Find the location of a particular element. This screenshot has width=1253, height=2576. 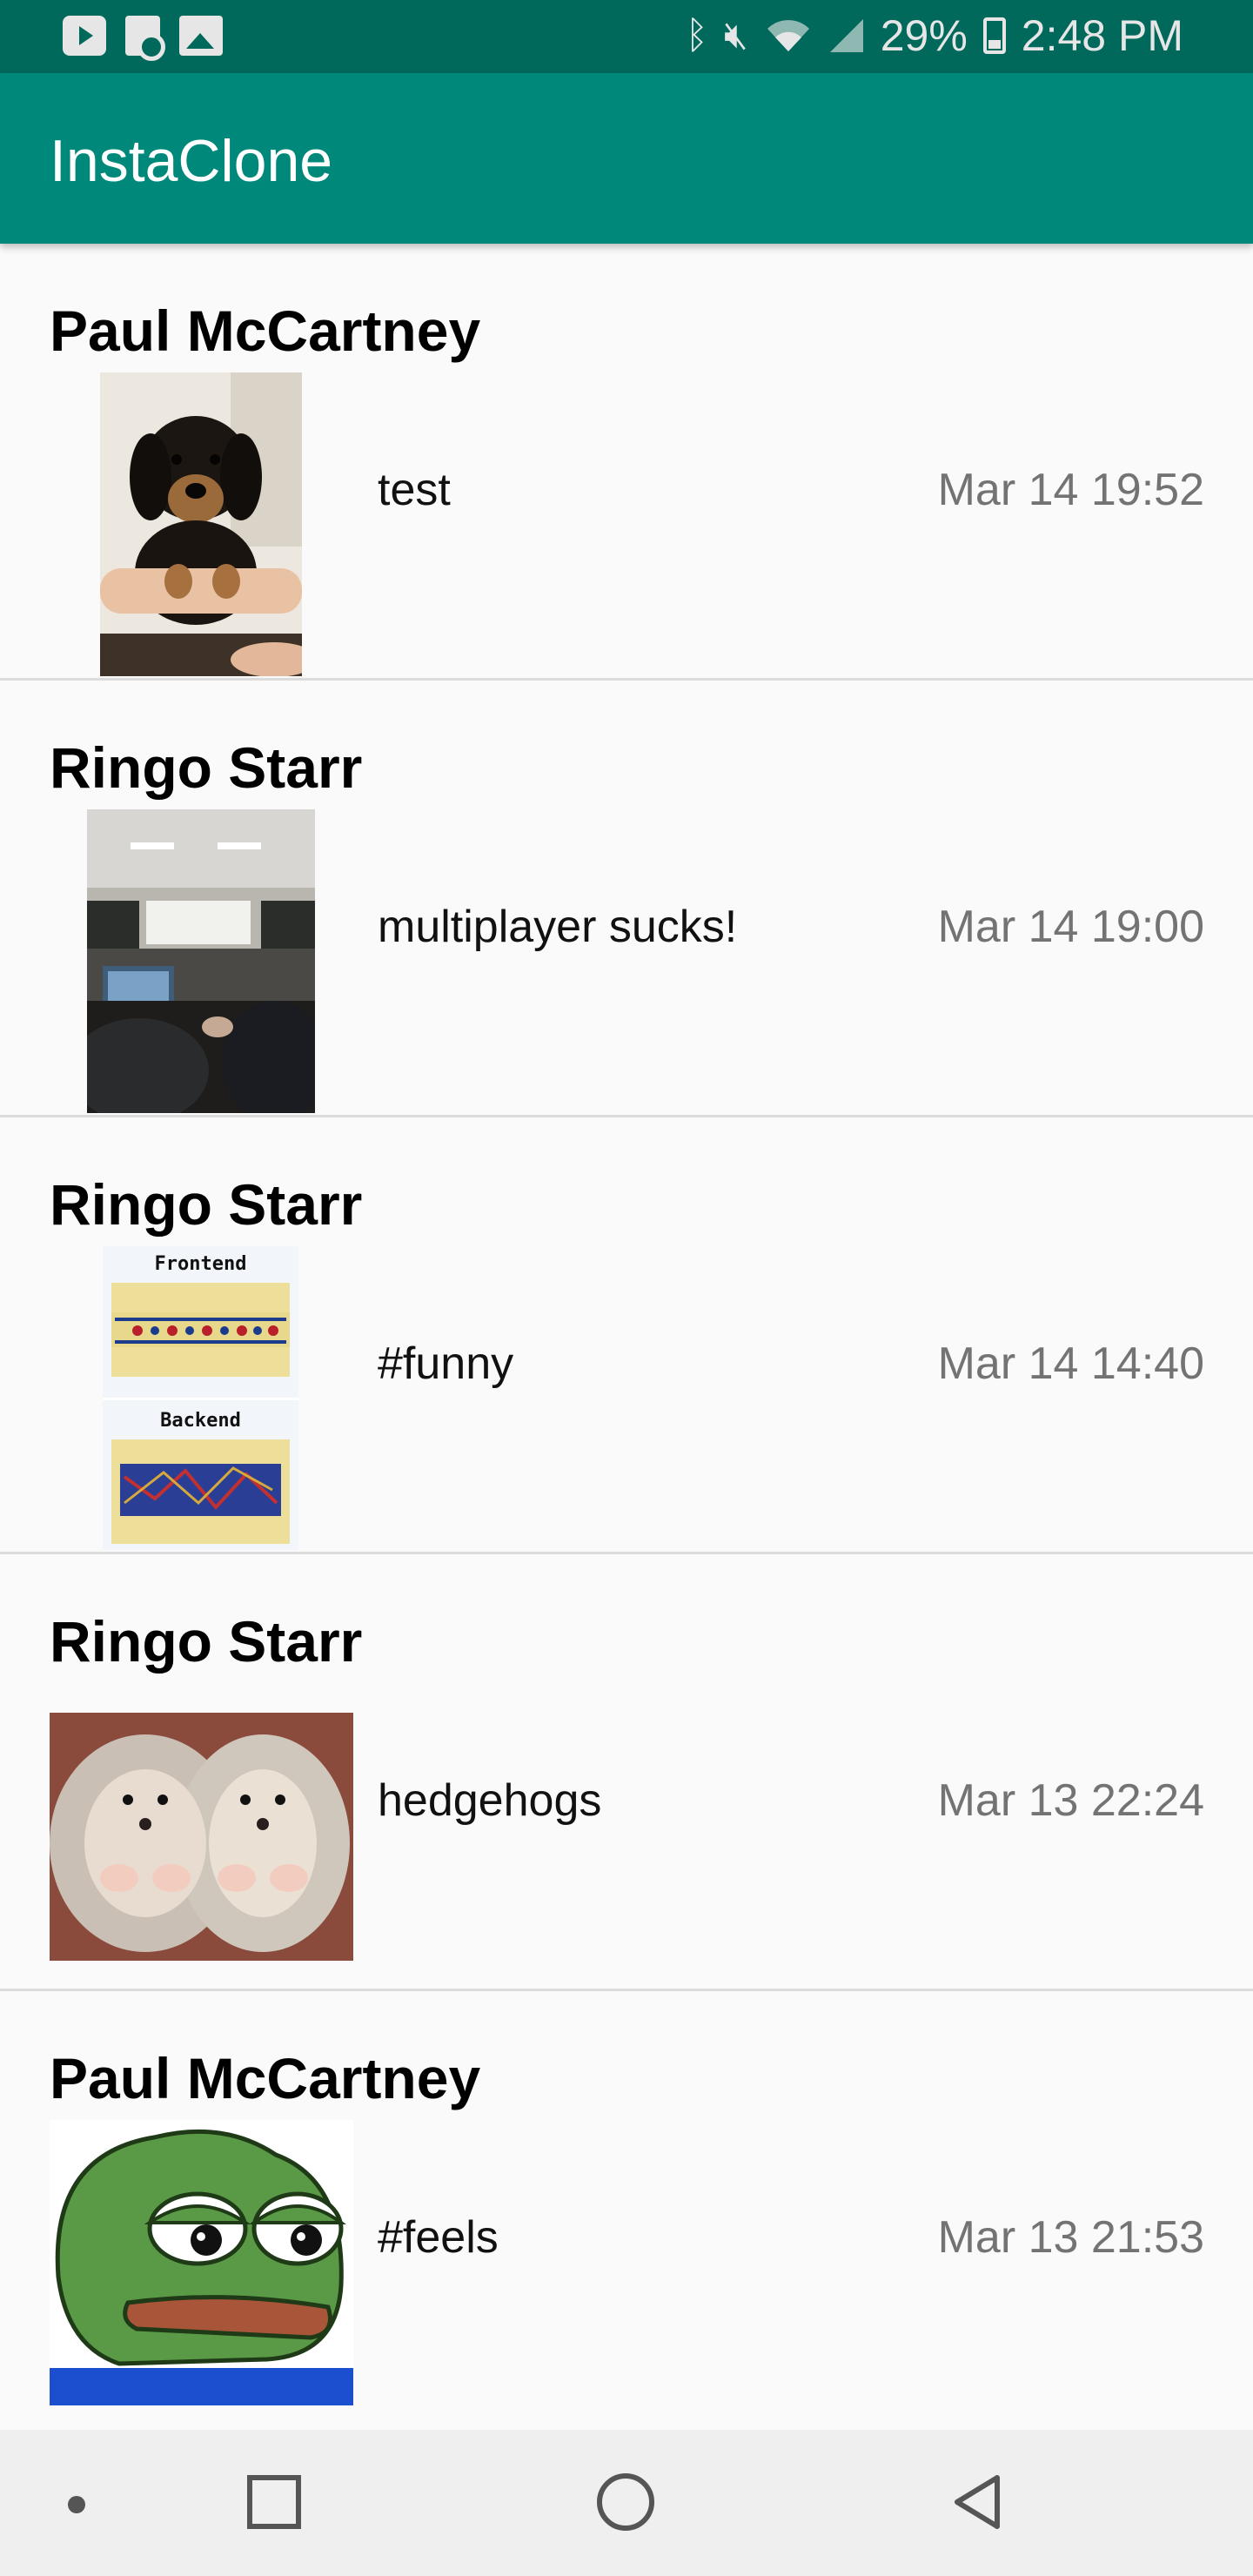

post-timestamp: Mar 14 19:52 is located at coordinates (1070, 490).